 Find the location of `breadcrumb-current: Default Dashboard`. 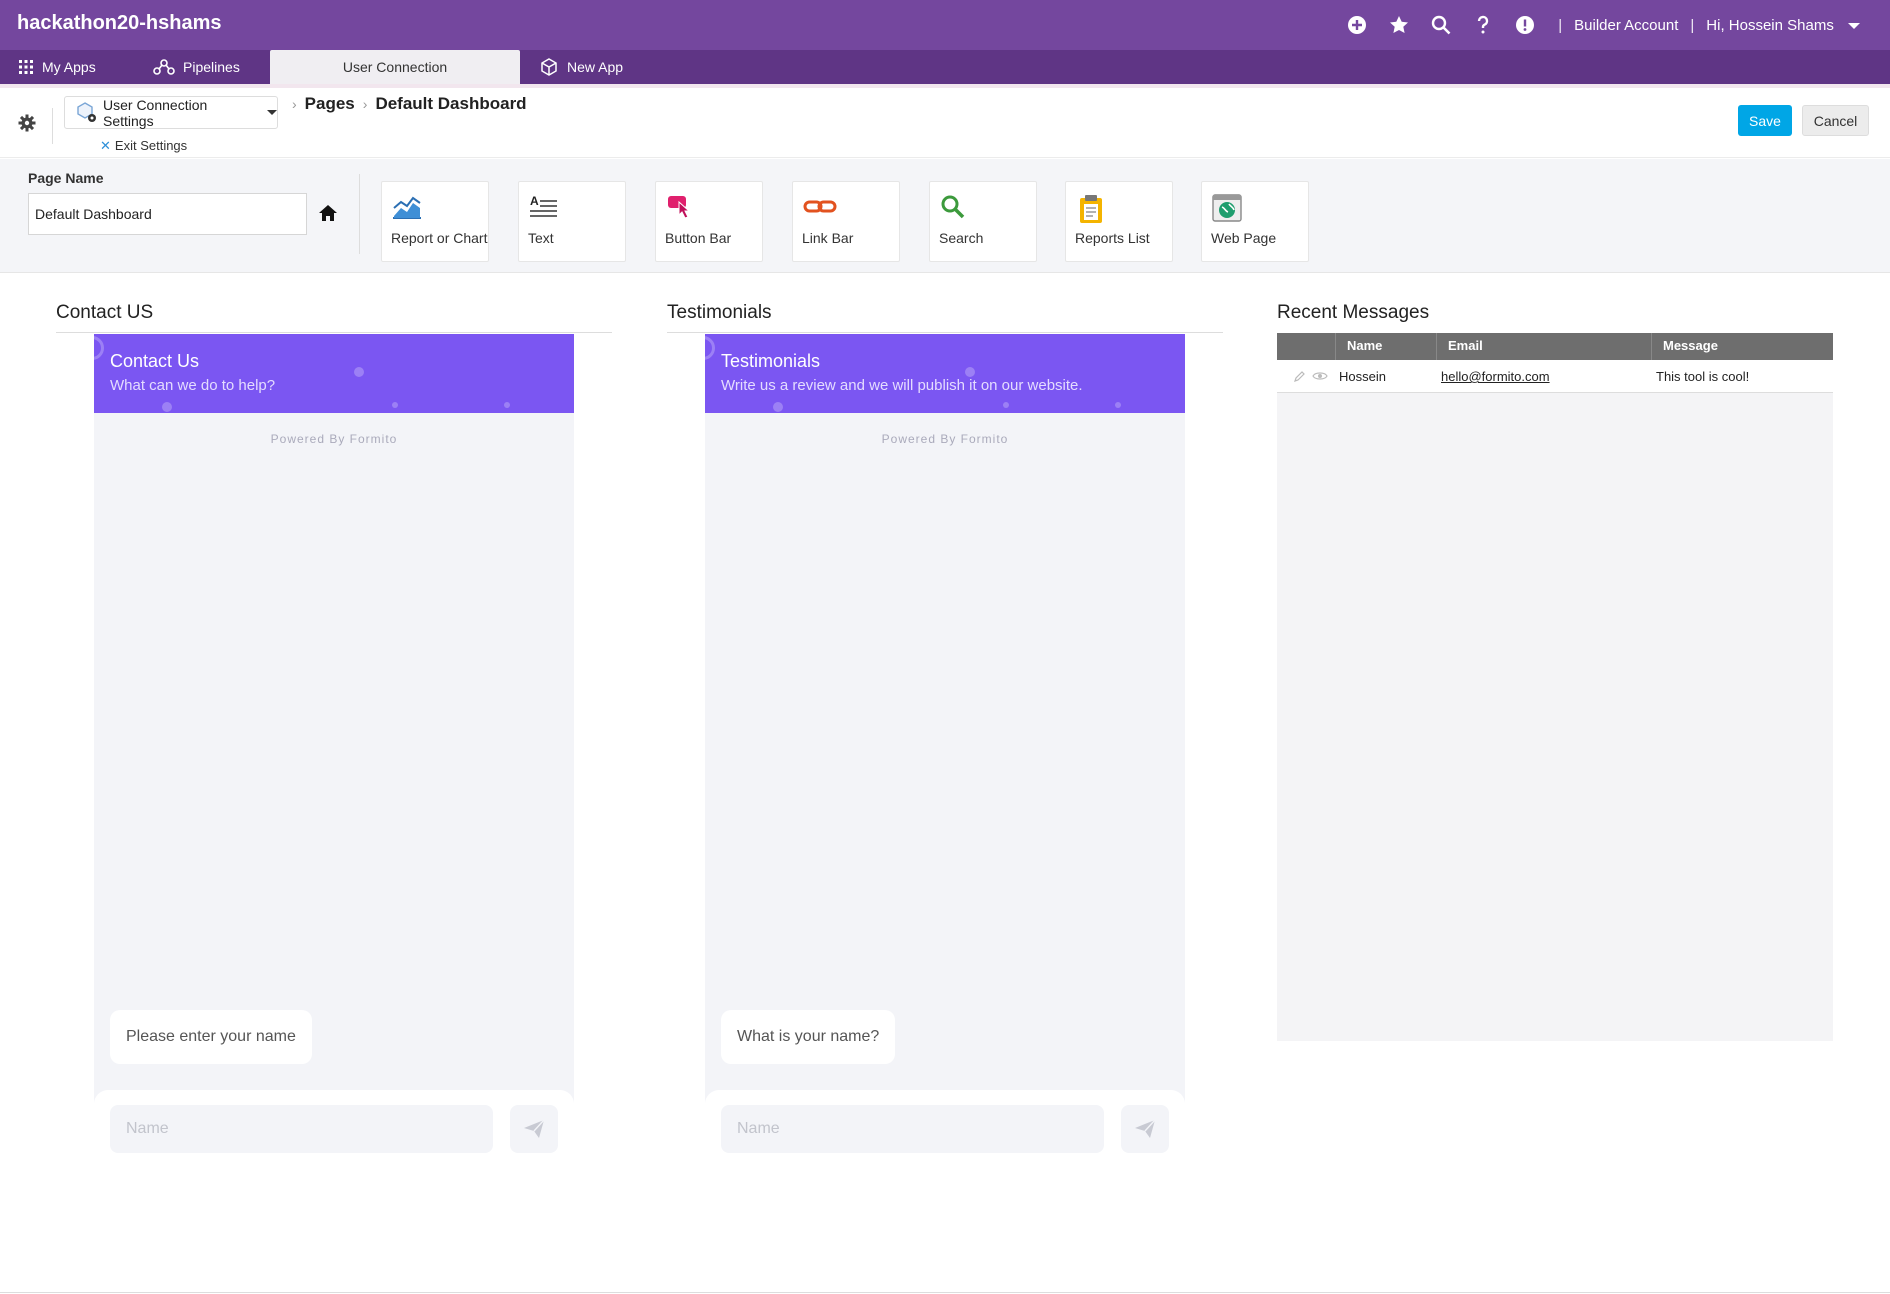

breadcrumb-current: Default Dashboard is located at coordinates (451, 103).